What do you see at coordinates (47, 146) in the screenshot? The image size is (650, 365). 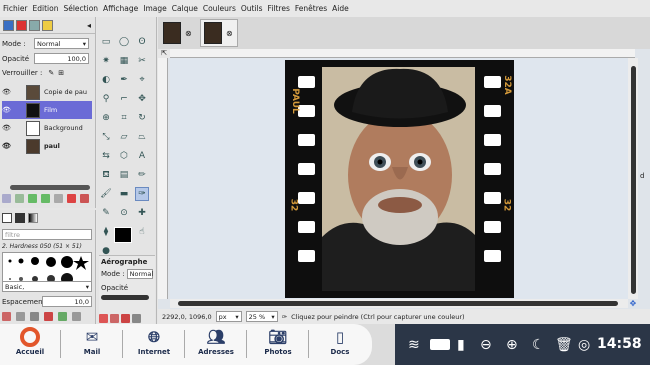 I see `layer-row: 👁 paul` at bounding box center [47, 146].